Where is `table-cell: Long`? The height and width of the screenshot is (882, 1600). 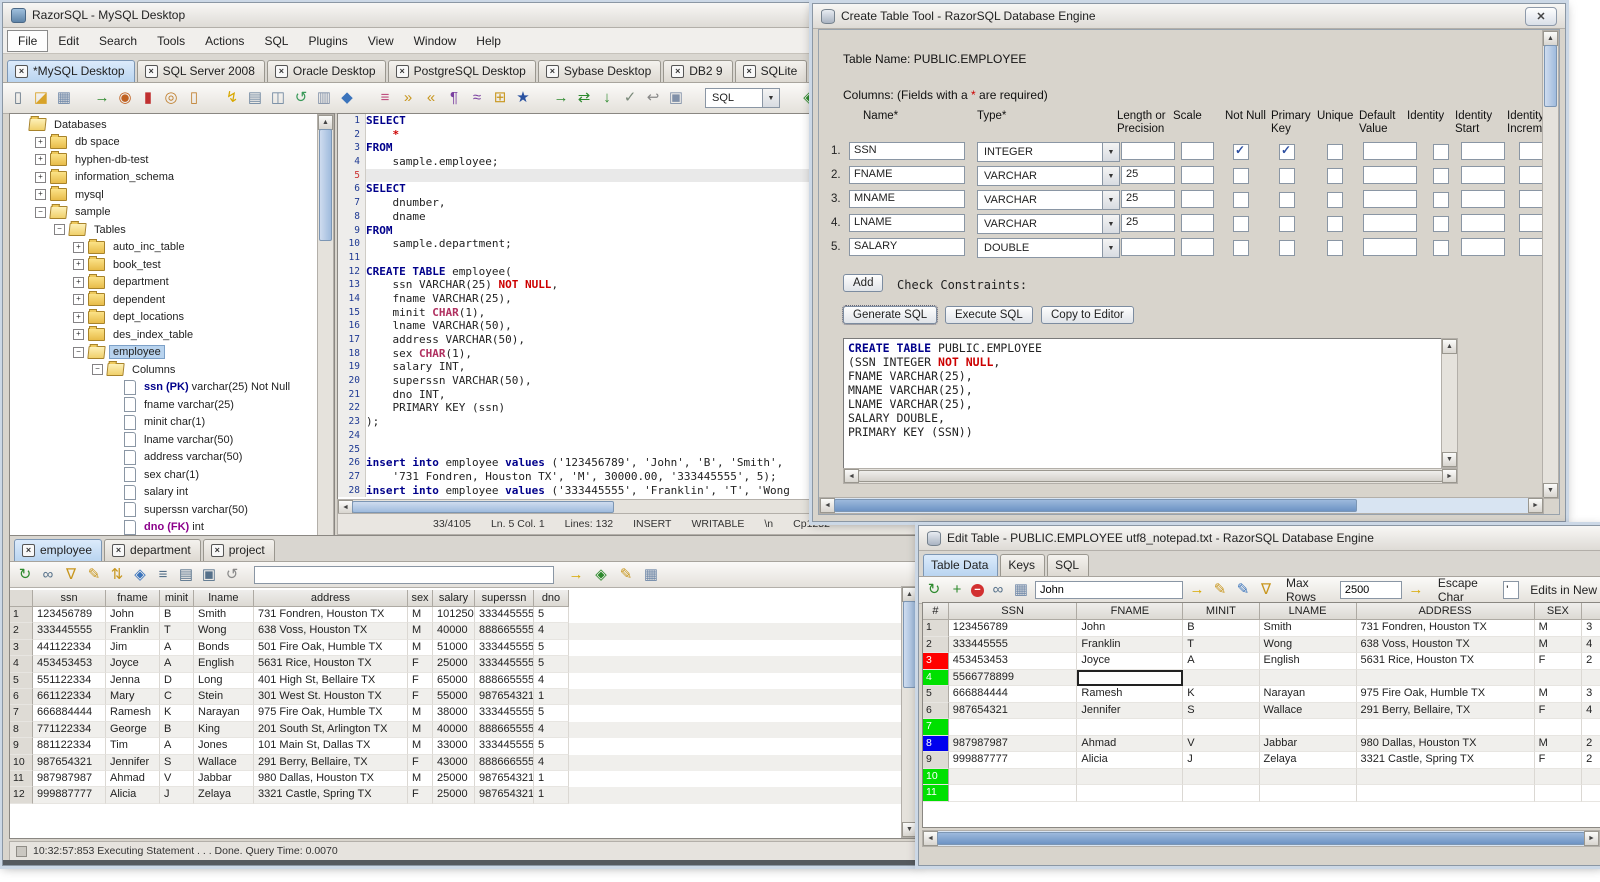
table-cell: Long is located at coordinates (224, 680).